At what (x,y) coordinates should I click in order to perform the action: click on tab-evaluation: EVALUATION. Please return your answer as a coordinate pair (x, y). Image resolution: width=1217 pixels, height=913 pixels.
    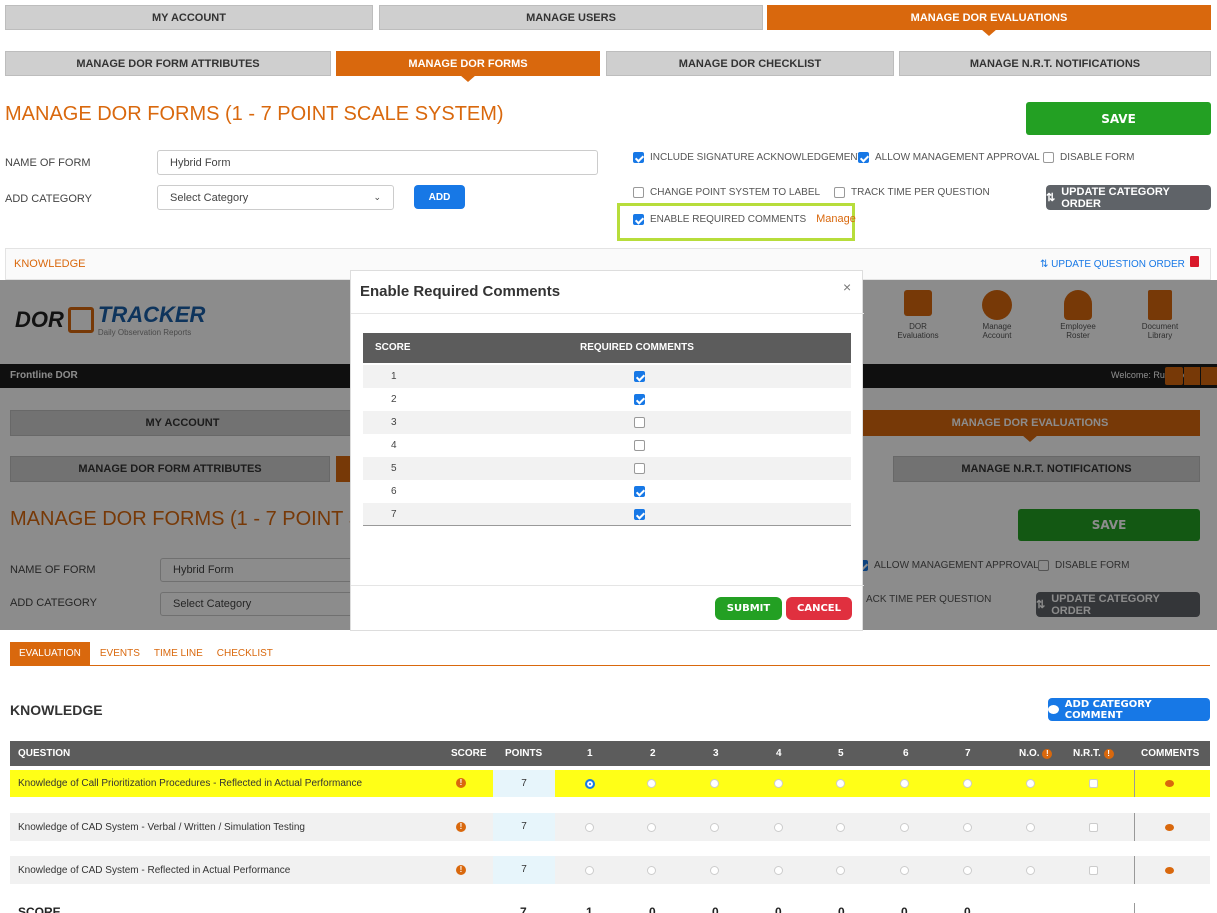
    Looking at the image, I should click on (50, 653).